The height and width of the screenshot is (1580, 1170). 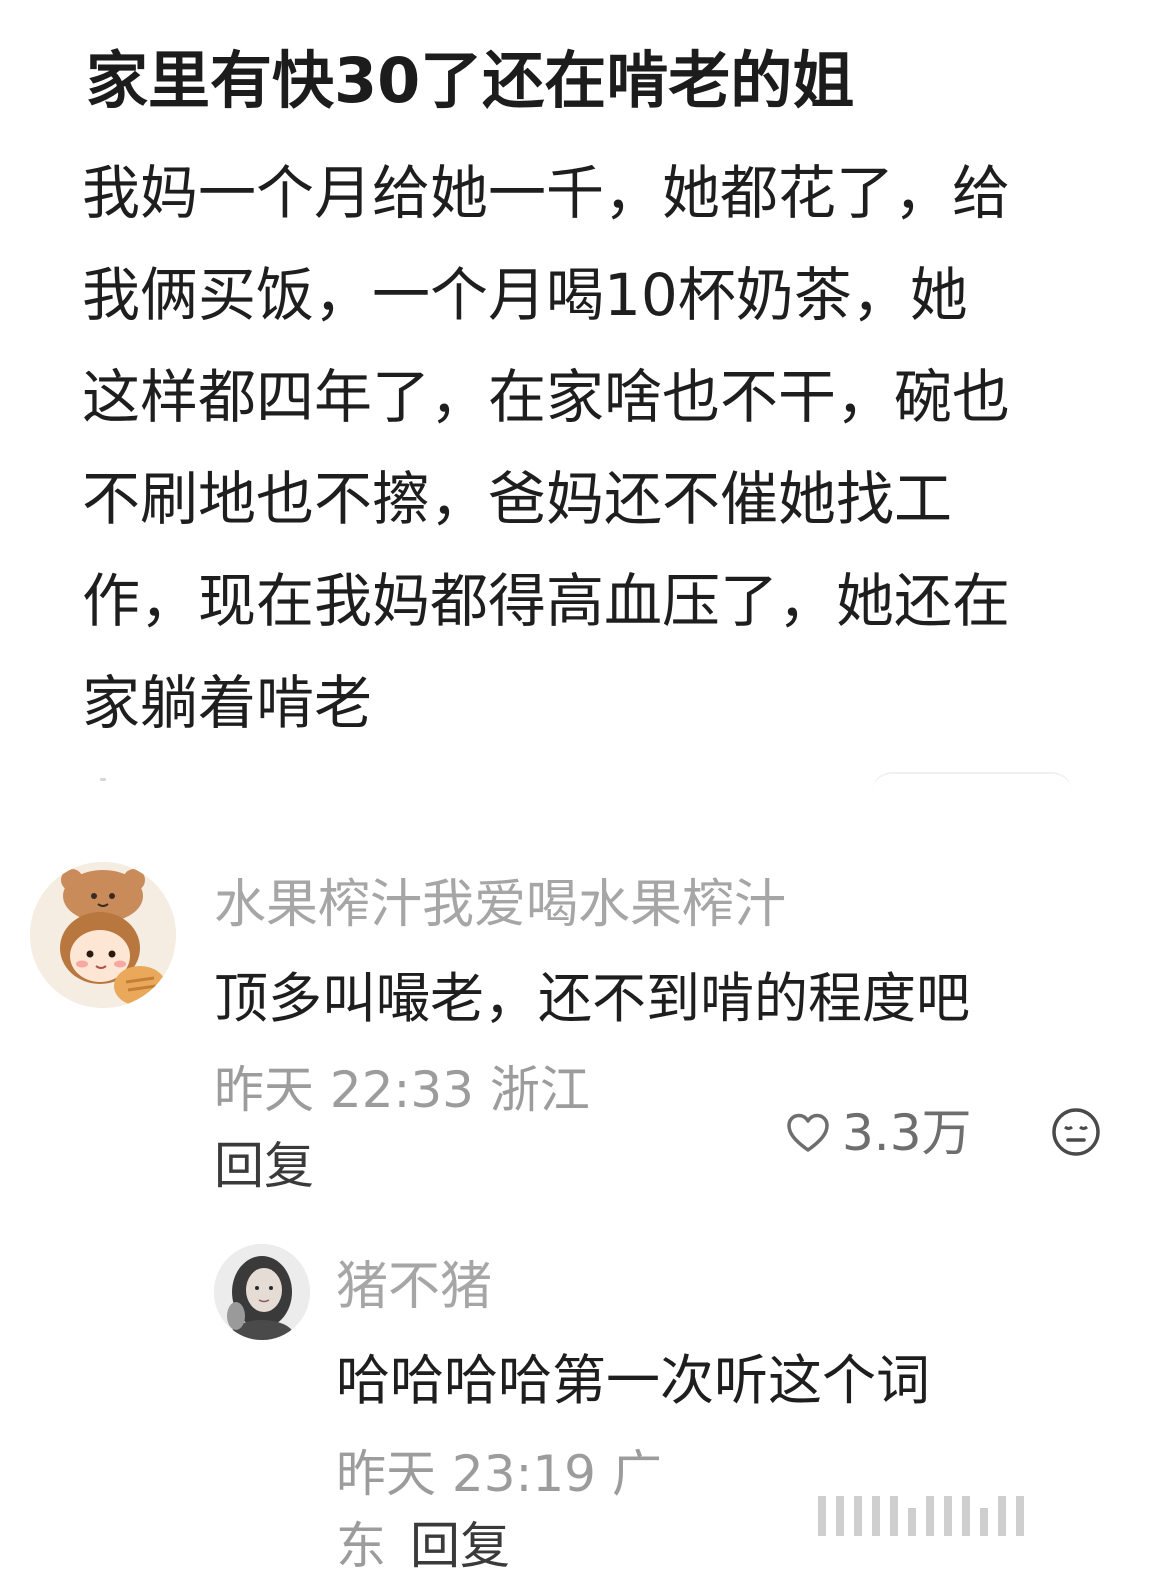 I want to click on replier-username: 猪不猪, so click(x=414, y=1287).